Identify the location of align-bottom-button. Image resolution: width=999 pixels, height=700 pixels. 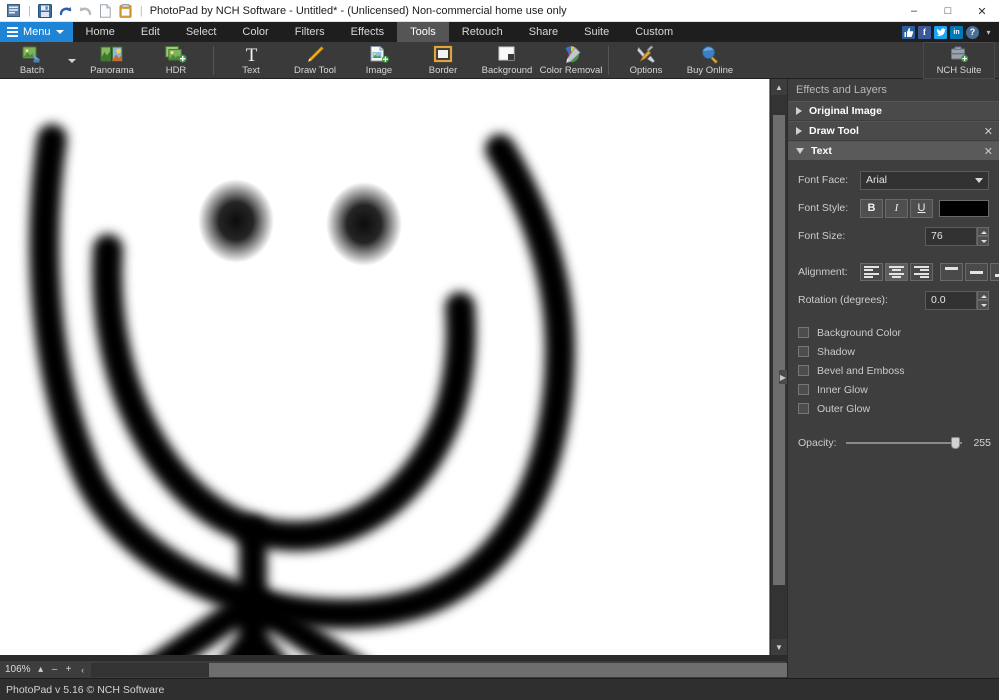
(994, 272).